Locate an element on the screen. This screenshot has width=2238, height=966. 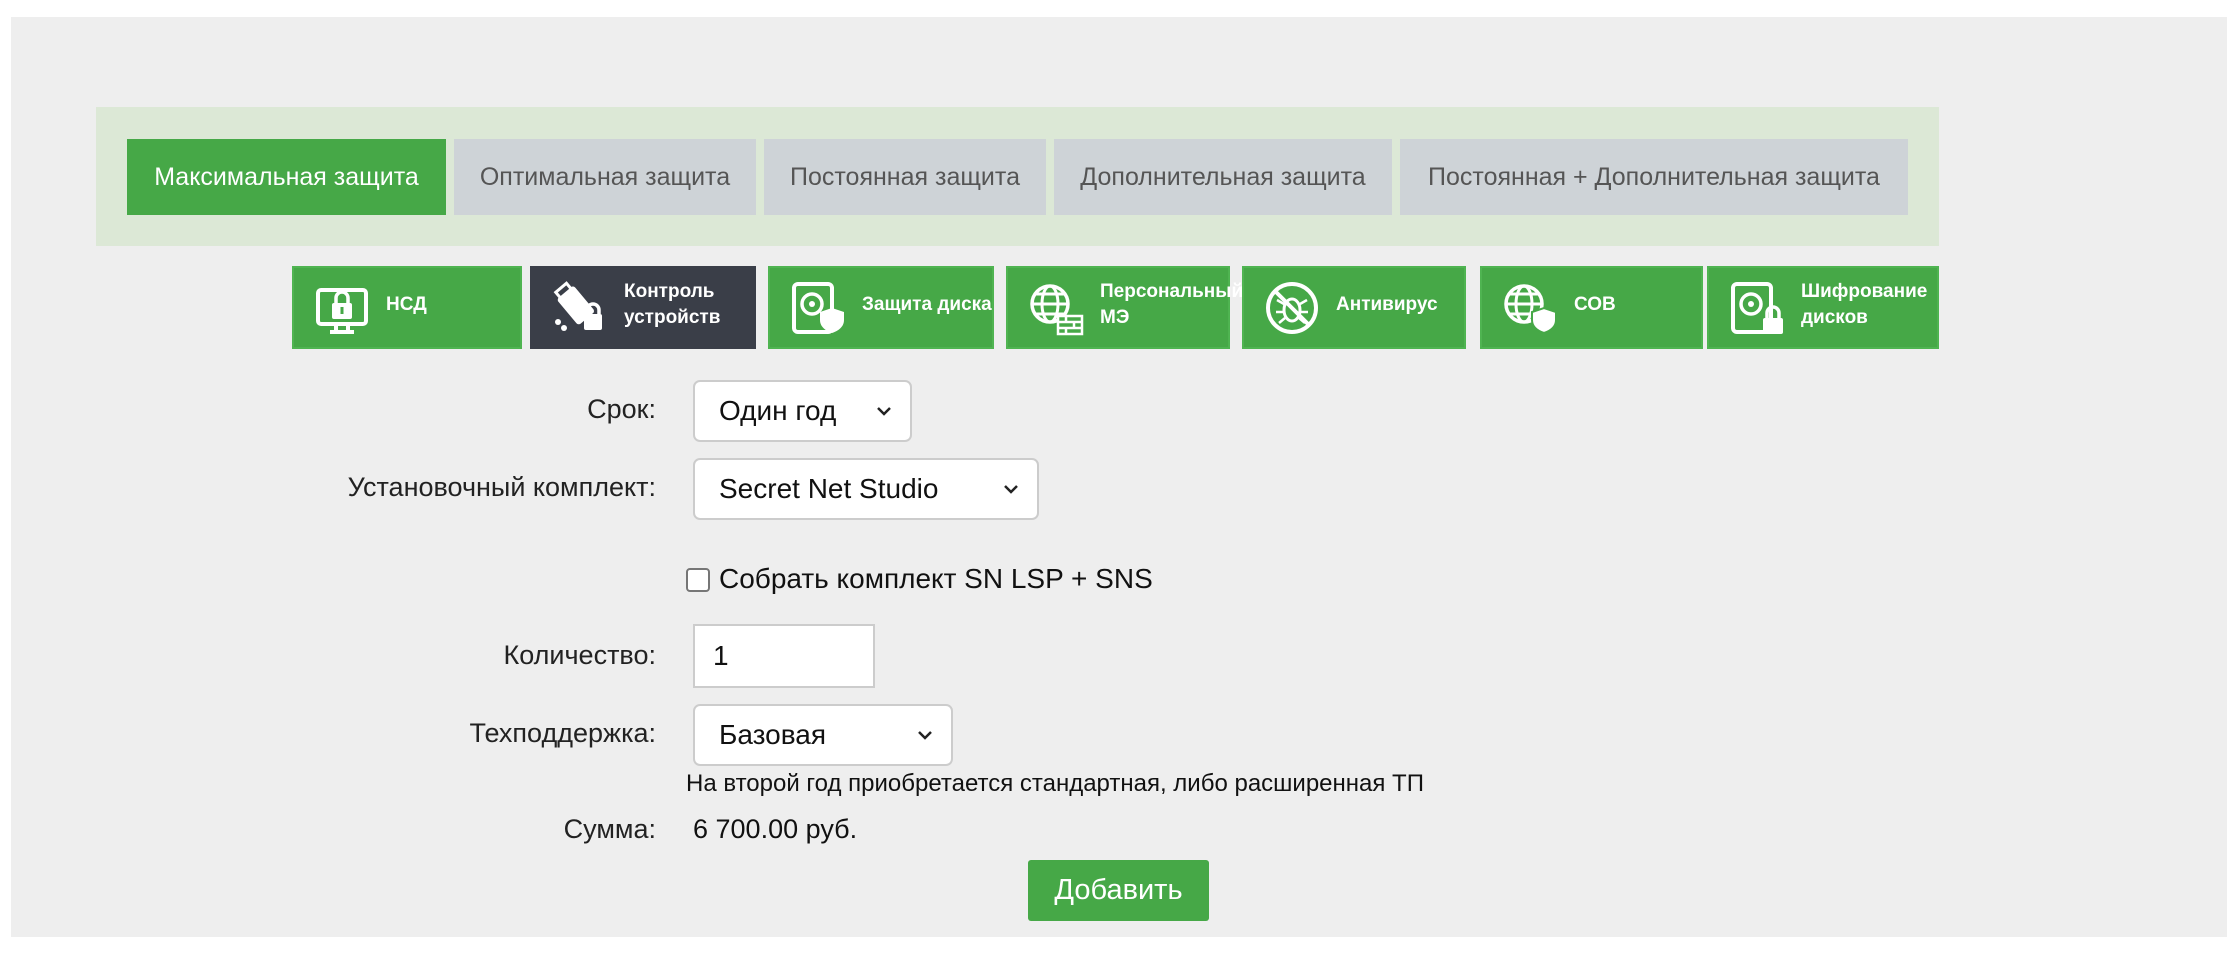
add-button: Добавить is located at coordinates (1118, 890).